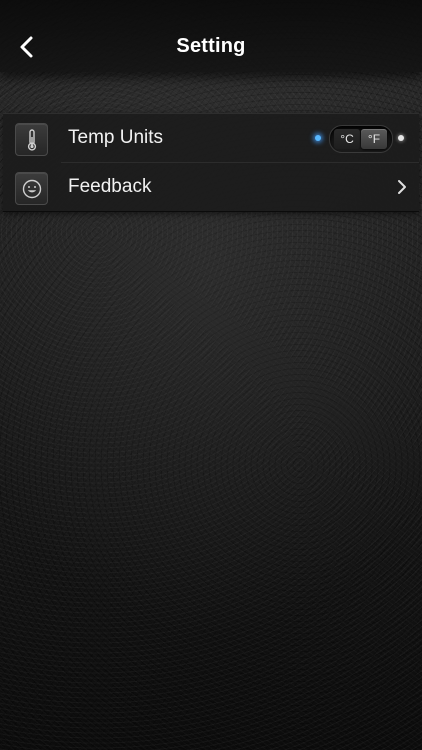 This screenshot has height=750, width=422. I want to click on temp-unit-toggle: °C °F, so click(361, 139).